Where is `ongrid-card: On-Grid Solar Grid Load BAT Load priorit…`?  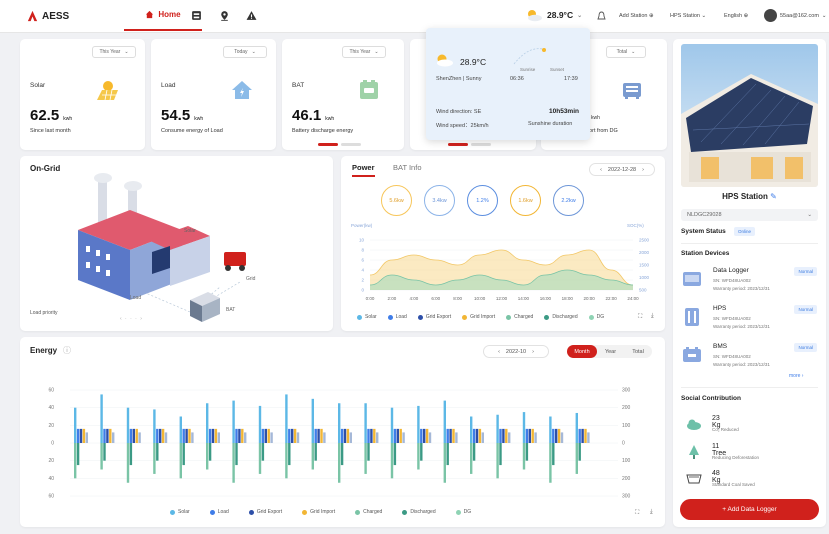 ongrid-card: On-Grid Solar Grid Load BAT Load priorit… is located at coordinates (176, 243).